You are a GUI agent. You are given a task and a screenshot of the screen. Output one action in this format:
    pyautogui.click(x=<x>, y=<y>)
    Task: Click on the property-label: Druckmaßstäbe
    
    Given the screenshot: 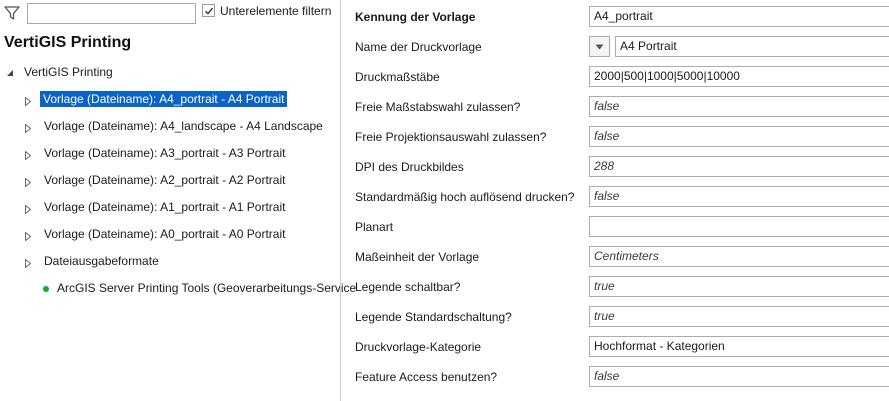 What is the action you would take?
    pyautogui.click(x=397, y=77)
    